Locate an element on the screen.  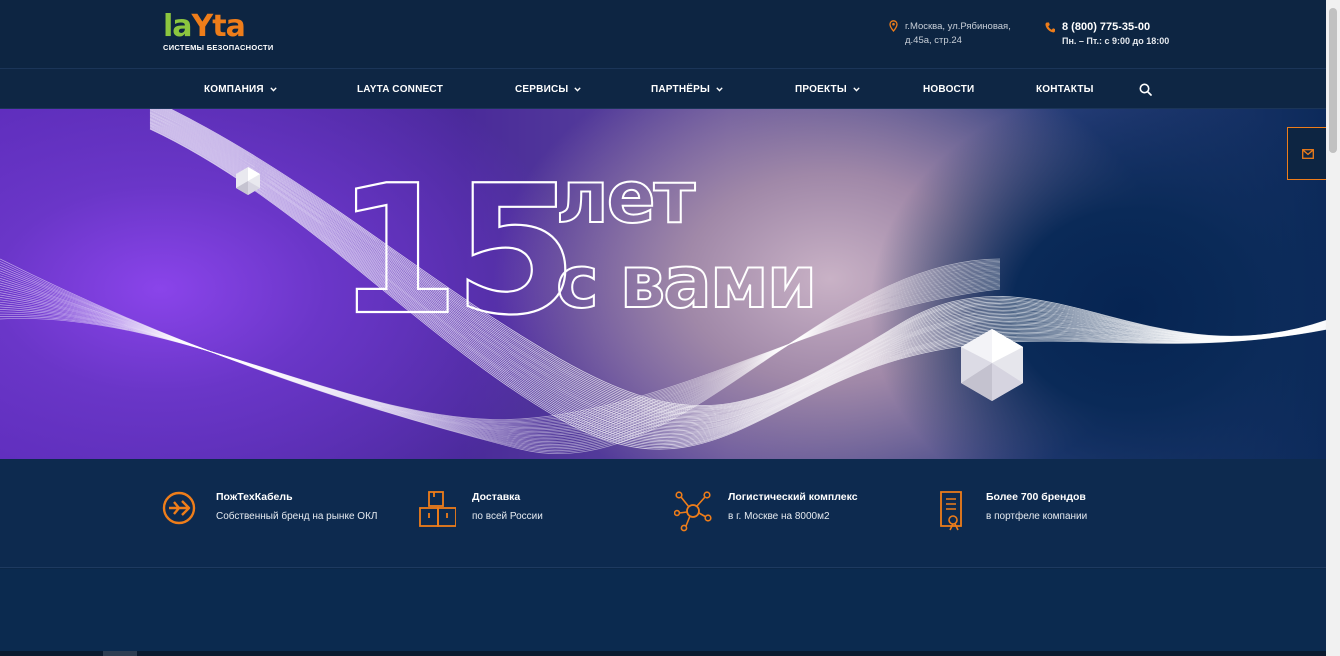
feature-title: Логистический комплекс is located at coordinates (793, 497).